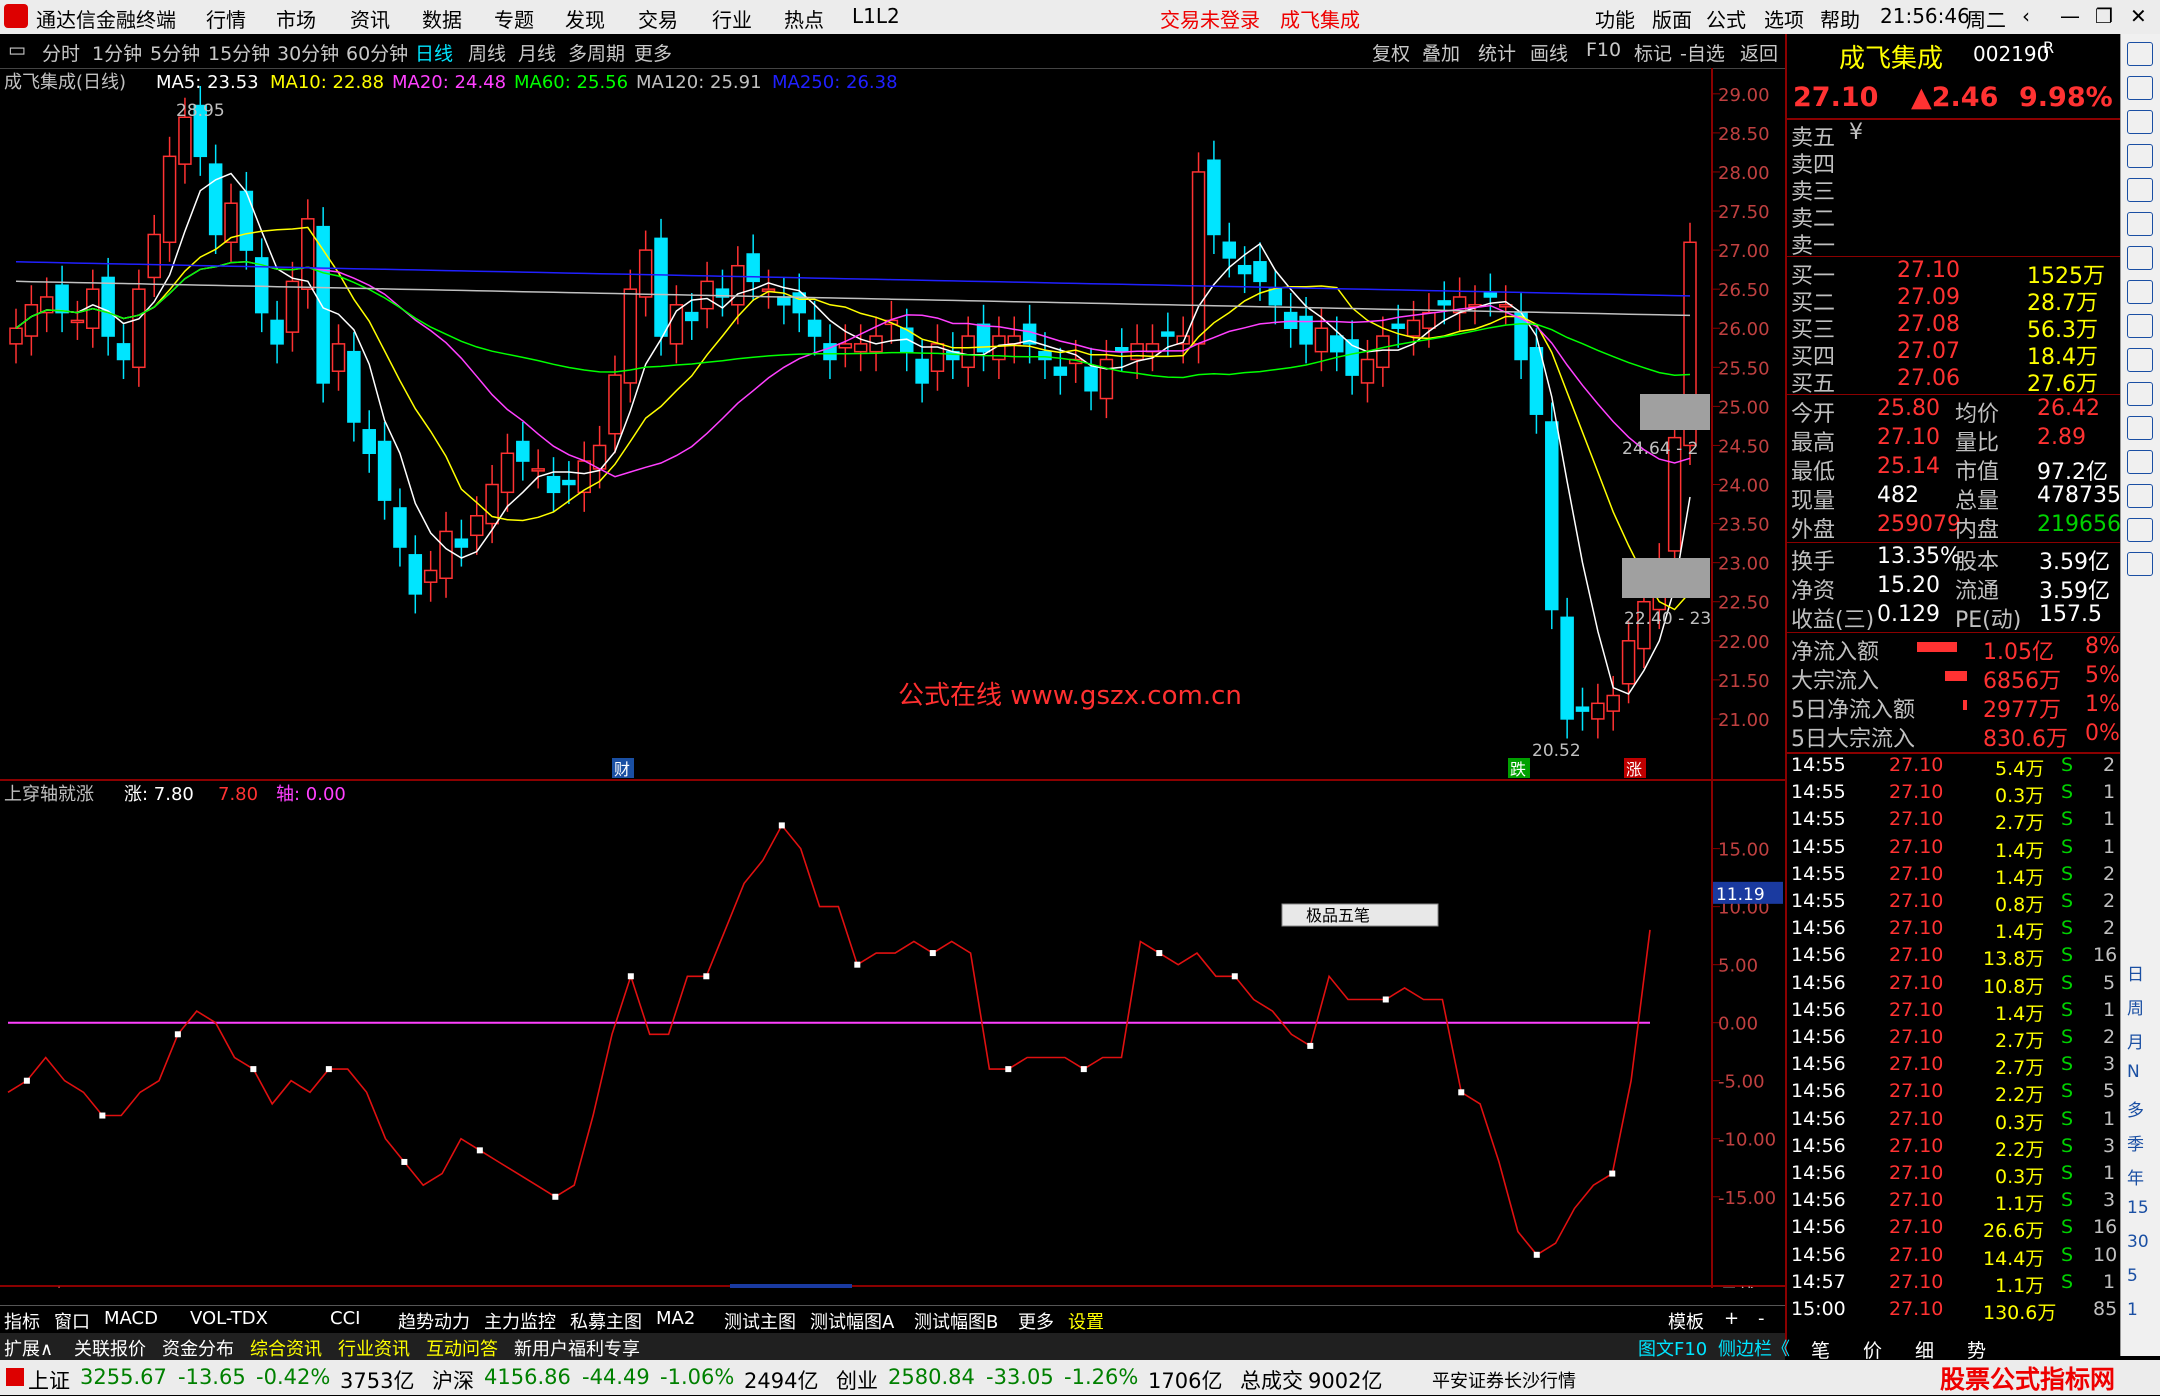  What do you see at coordinates (956, 1321) in the screenshot?
I see `indicator-tab-11: 测试幅图B` at bounding box center [956, 1321].